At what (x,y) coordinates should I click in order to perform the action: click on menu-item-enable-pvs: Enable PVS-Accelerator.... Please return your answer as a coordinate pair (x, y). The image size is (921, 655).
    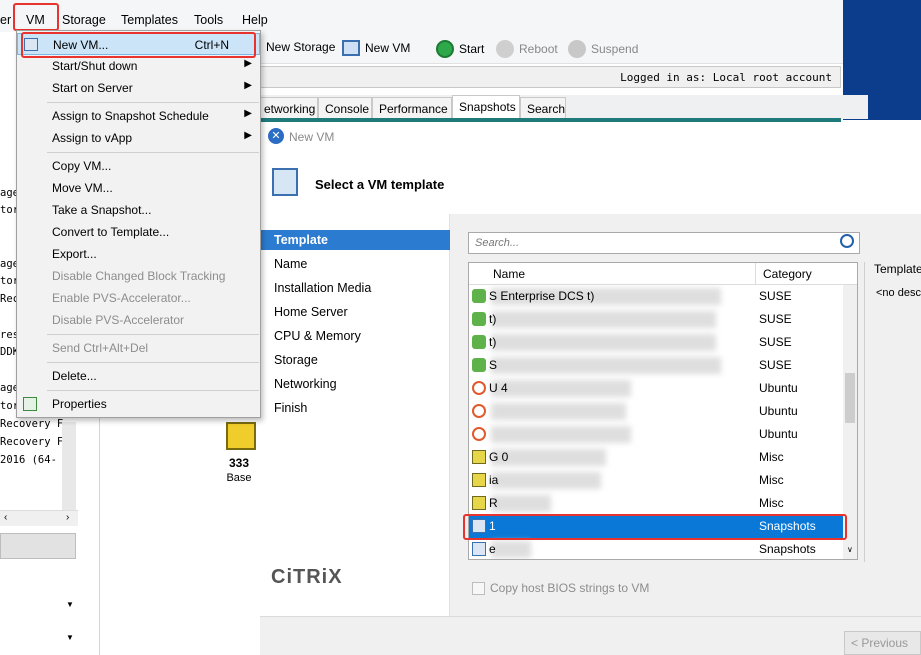
    Looking at the image, I should click on (138, 298).